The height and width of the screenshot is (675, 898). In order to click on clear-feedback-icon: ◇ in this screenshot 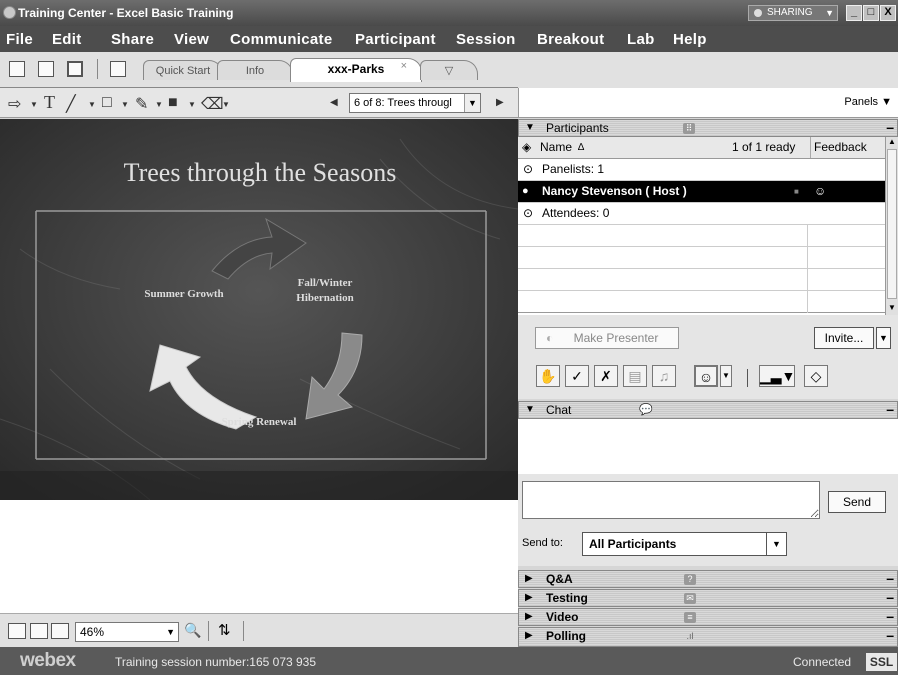, I will do `click(816, 376)`.